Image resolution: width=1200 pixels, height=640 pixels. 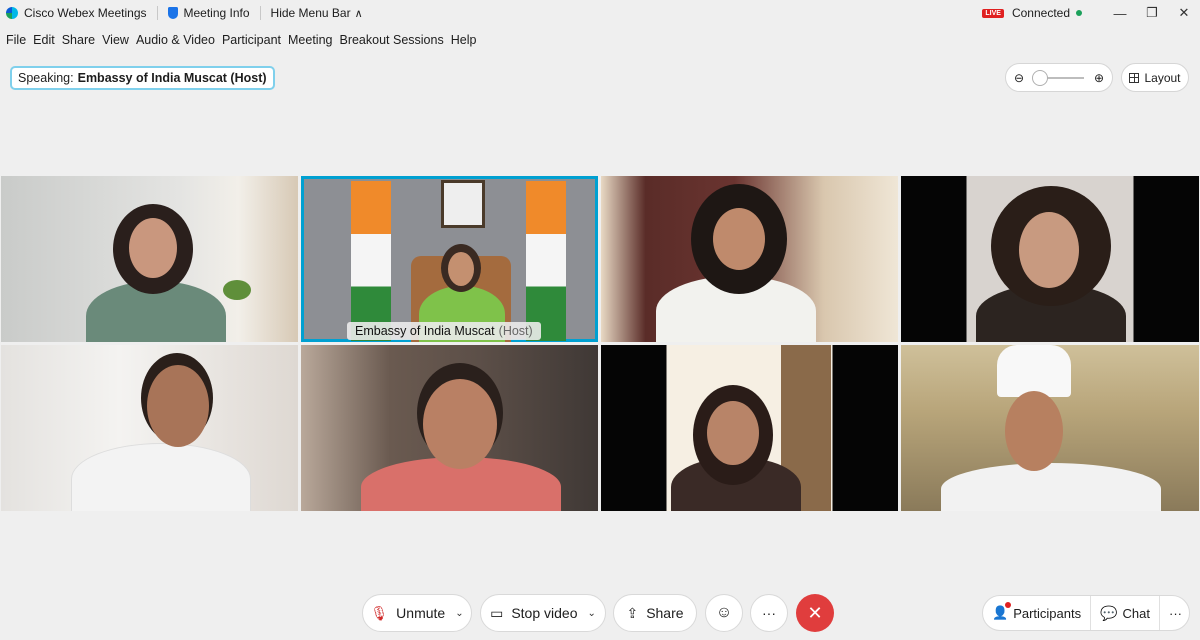 I want to click on layout-label: Layout, so click(x=1162, y=77).